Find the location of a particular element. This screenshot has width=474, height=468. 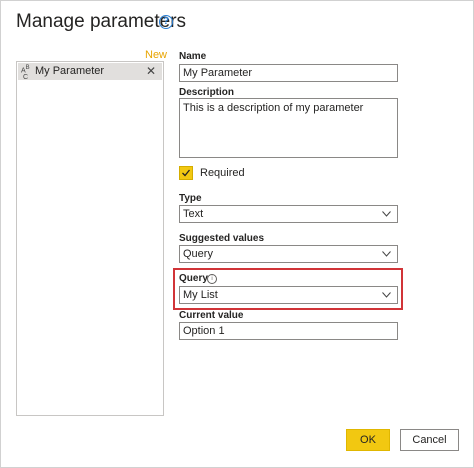

query-select-value: My List is located at coordinates (200, 295).